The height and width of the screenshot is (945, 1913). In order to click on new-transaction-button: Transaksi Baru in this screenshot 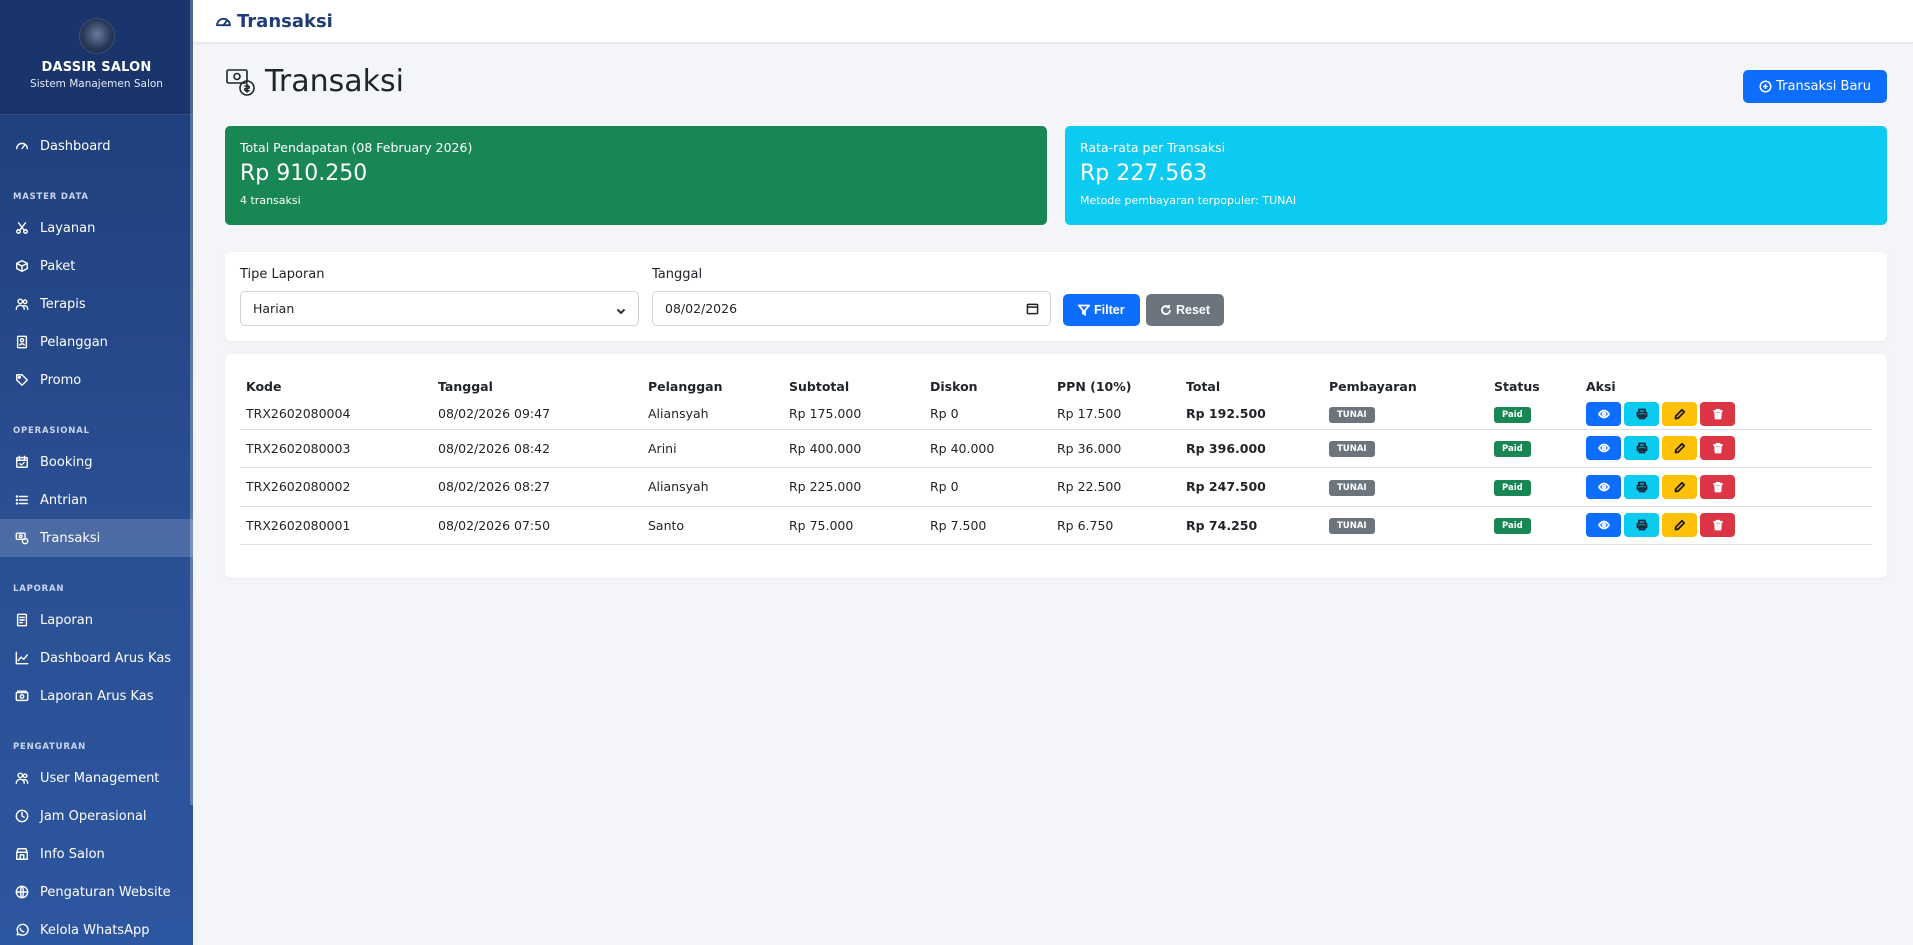, I will do `click(1815, 86)`.